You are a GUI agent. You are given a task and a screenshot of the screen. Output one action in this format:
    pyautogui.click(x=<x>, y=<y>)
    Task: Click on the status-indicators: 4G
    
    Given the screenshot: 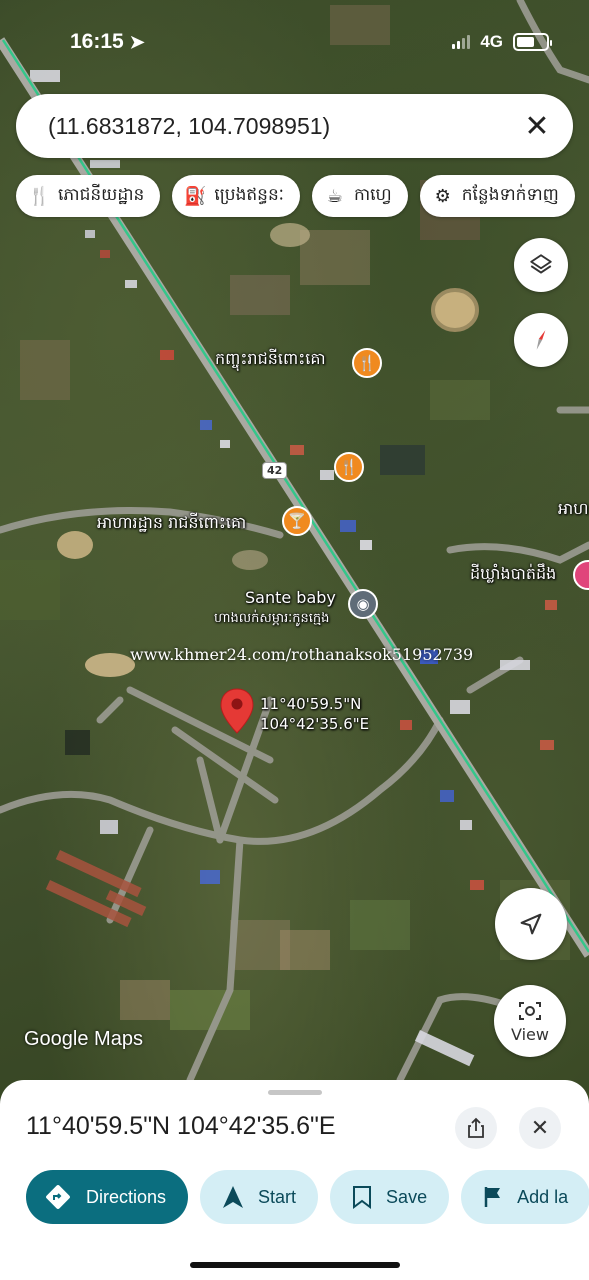 What is the action you would take?
    pyautogui.click(x=502, y=42)
    